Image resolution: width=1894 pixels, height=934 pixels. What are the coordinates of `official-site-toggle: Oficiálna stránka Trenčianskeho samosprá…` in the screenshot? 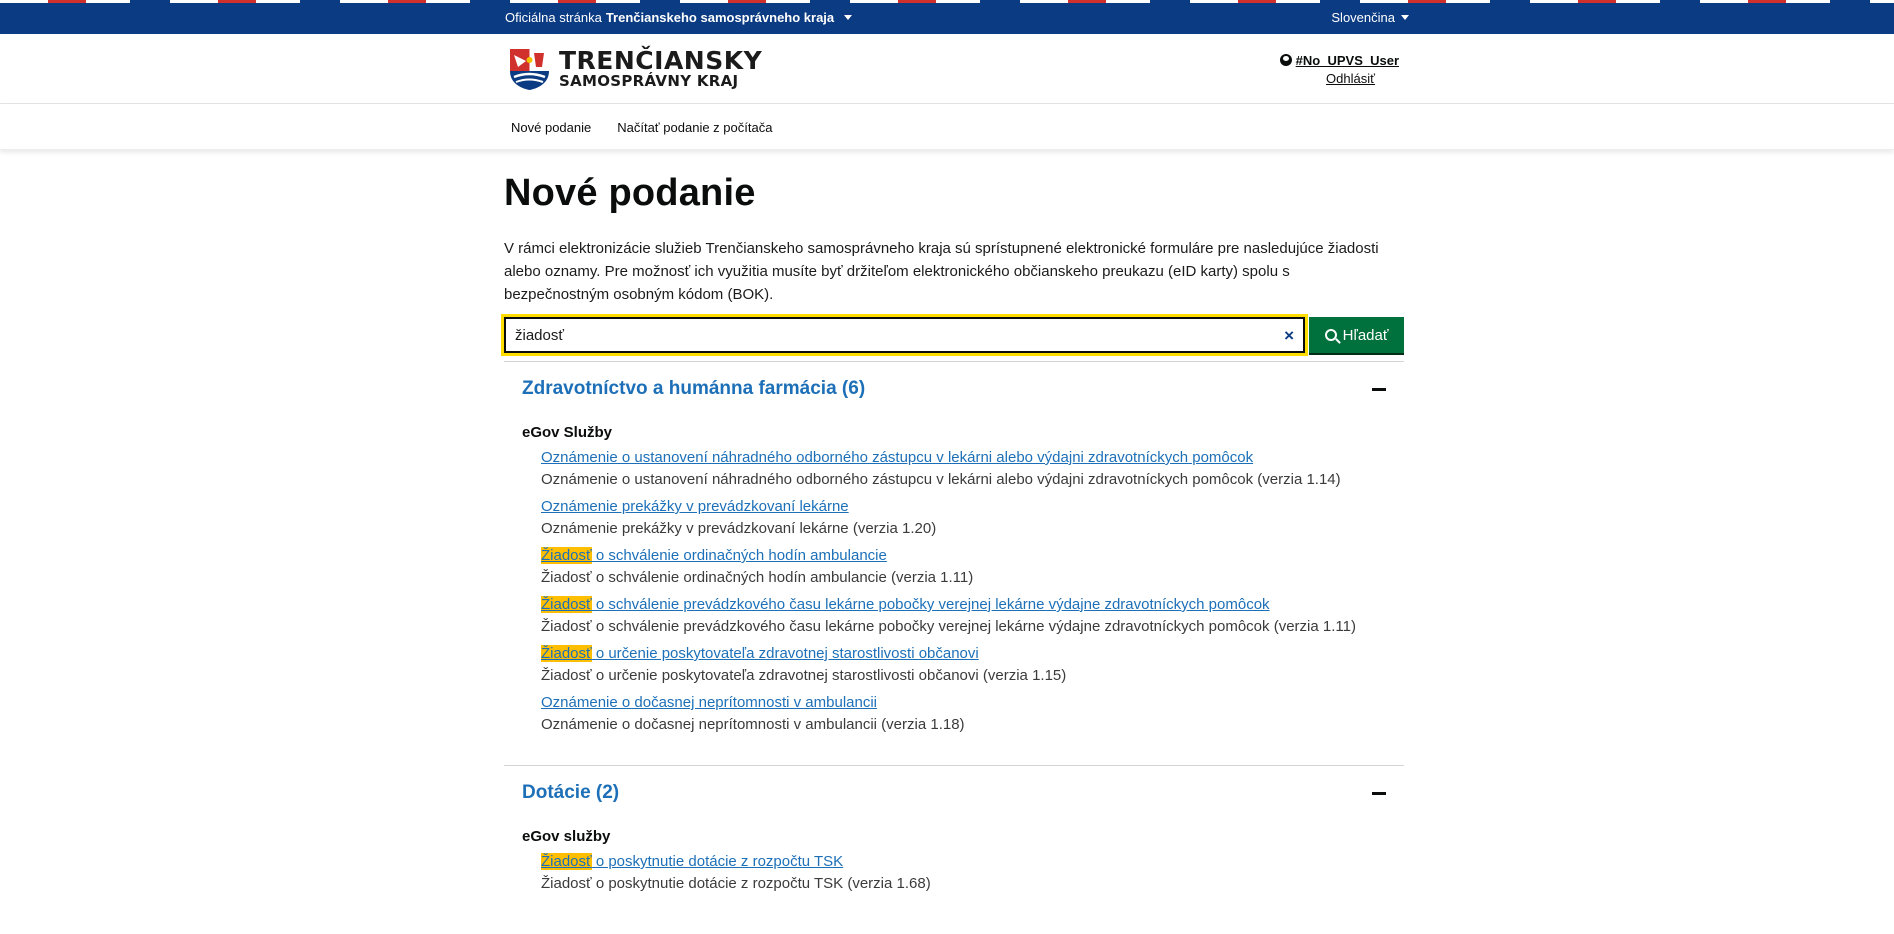 It's located at (679, 17).